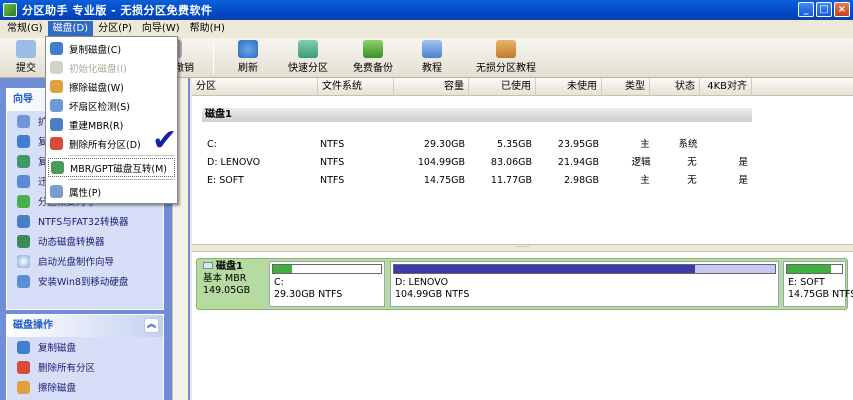 The height and width of the screenshot is (400, 853). I want to click on wizard-item-boot-cd: 启动光盘制作向导, so click(85, 261).